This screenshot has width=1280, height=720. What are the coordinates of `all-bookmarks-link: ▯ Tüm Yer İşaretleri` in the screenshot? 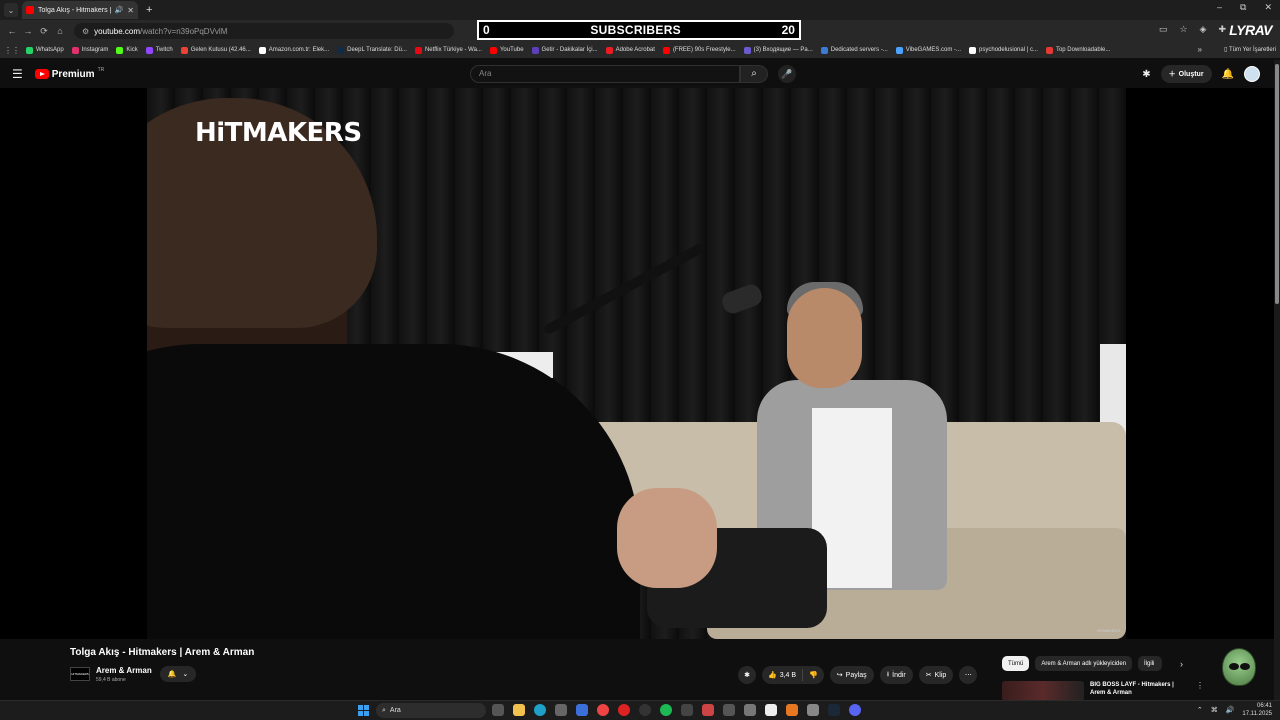 It's located at (1250, 49).